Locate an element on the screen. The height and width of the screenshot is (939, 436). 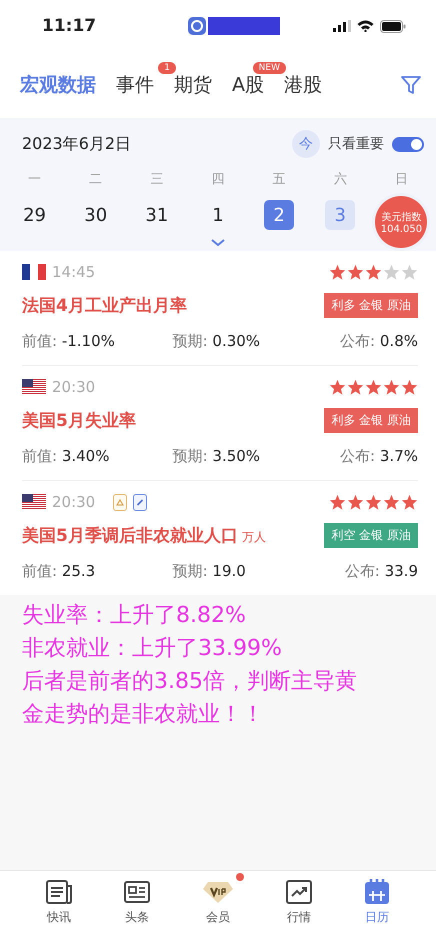
annotation-text: 非农就业：上升了33.99% is located at coordinates (152, 649).